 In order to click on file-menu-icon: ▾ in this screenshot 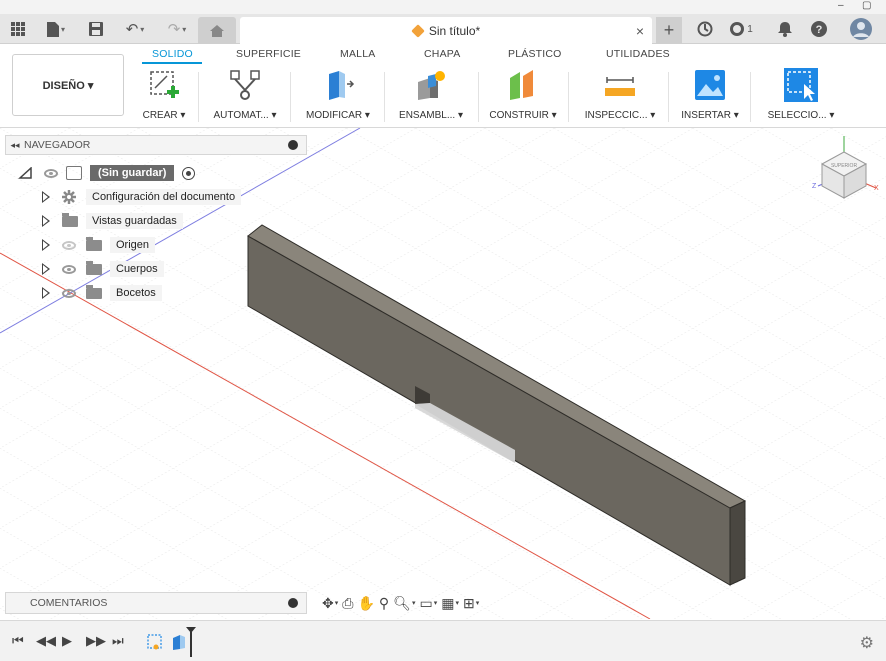, I will do `click(56, 29)`.